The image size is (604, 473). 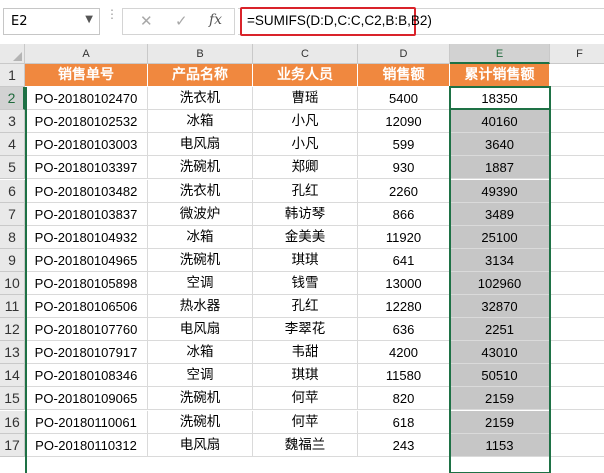 What do you see at coordinates (500, 122) in the screenshot?
I see `cell-e3: 40160` at bounding box center [500, 122].